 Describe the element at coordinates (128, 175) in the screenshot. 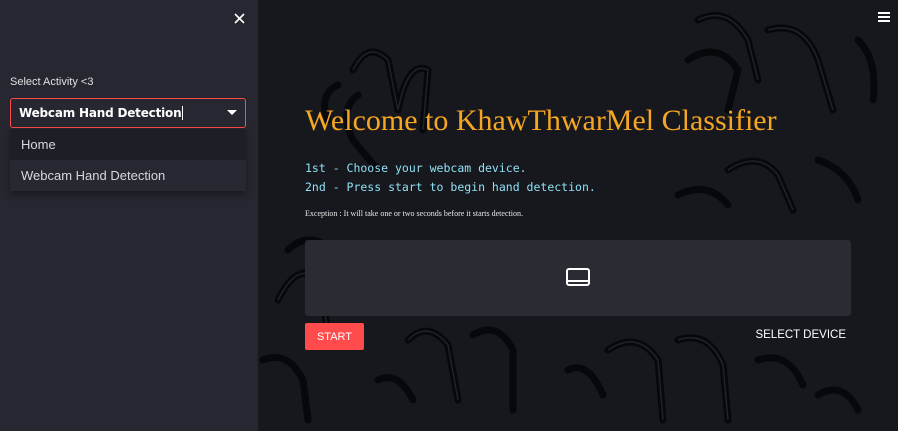

I see `dropdown-option-webcam-hand-detection: Webcam Hand Detection` at that location.